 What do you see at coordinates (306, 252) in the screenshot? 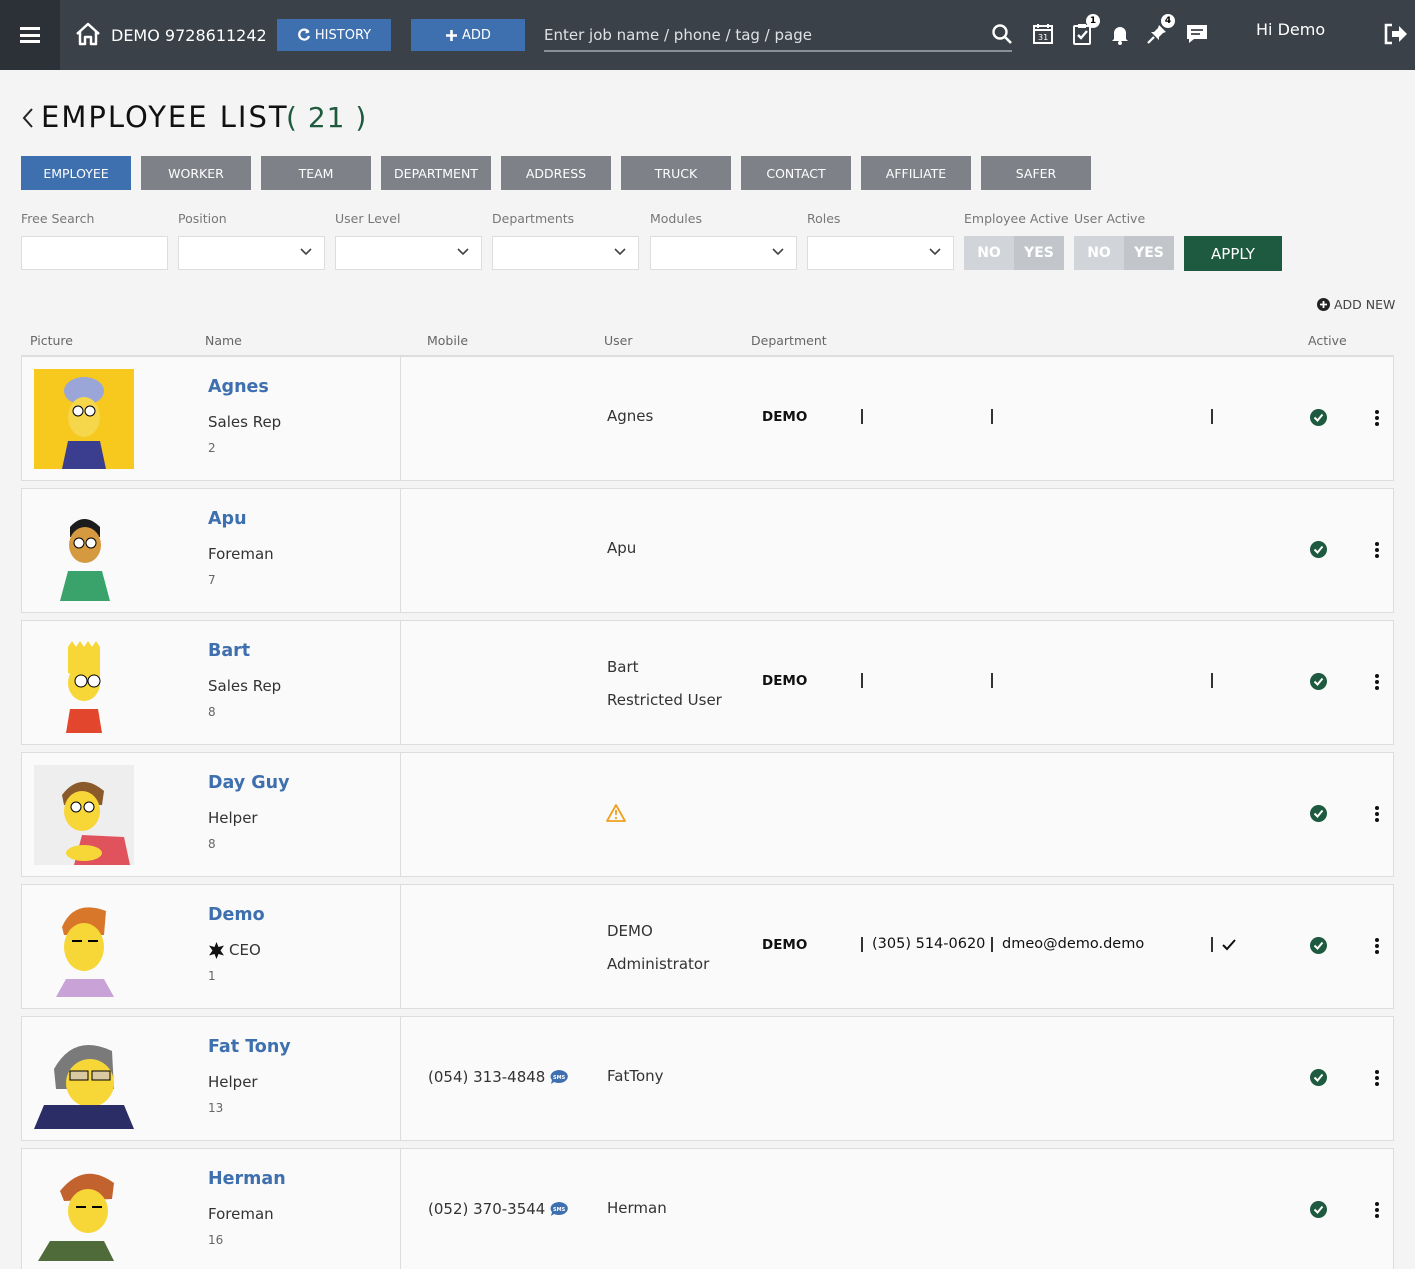
I see `chevron-down-icon` at bounding box center [306, 252].